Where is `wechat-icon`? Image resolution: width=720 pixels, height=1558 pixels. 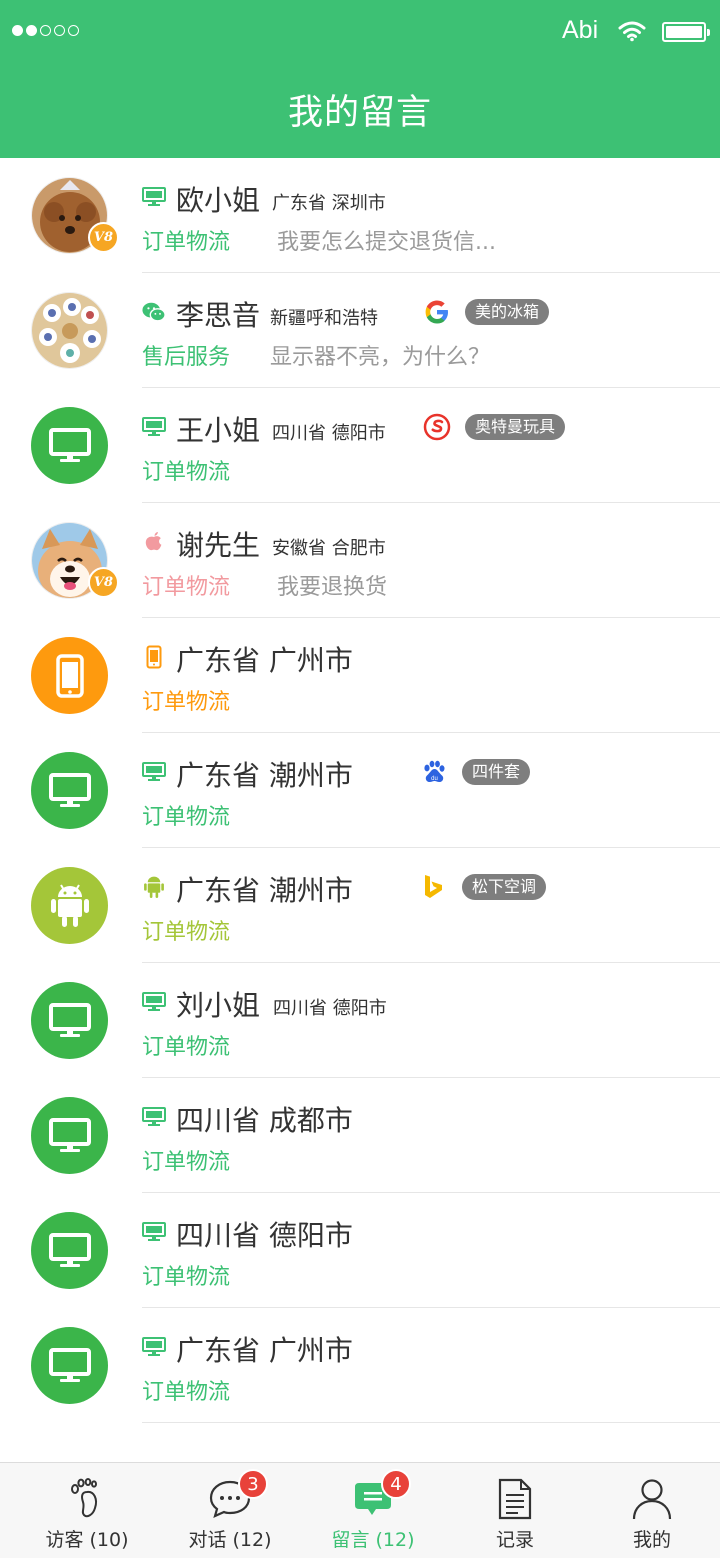
wechat-icon is located at coordinates (154, 312).